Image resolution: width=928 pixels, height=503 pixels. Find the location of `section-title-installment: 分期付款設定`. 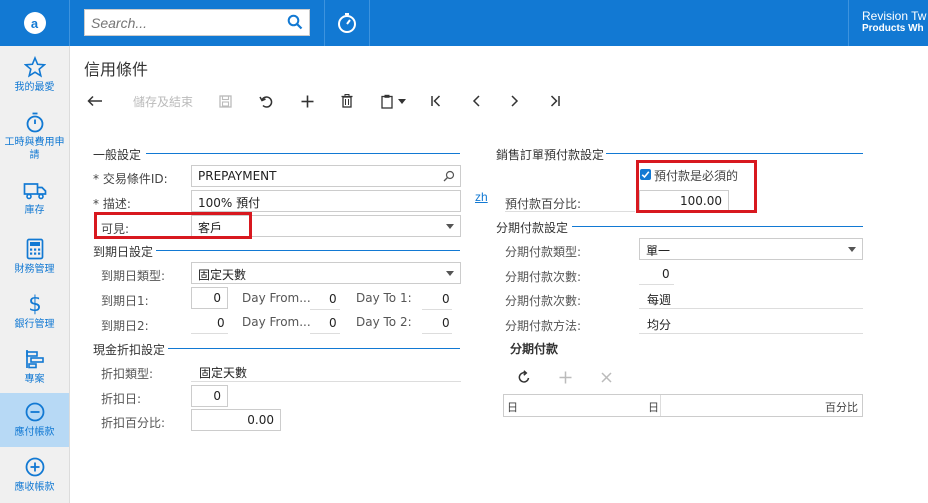

section-title-installment: 分期付款設定 is located at coordinates (532, 228).